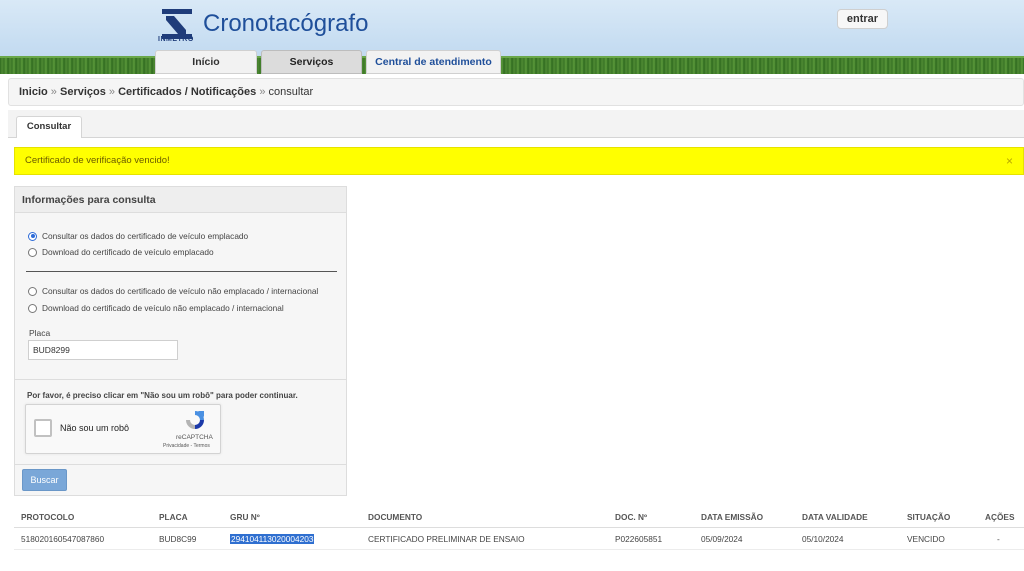 The image size is (1024, 571). I want to click on column-header: PLACA, so click(173, 517).